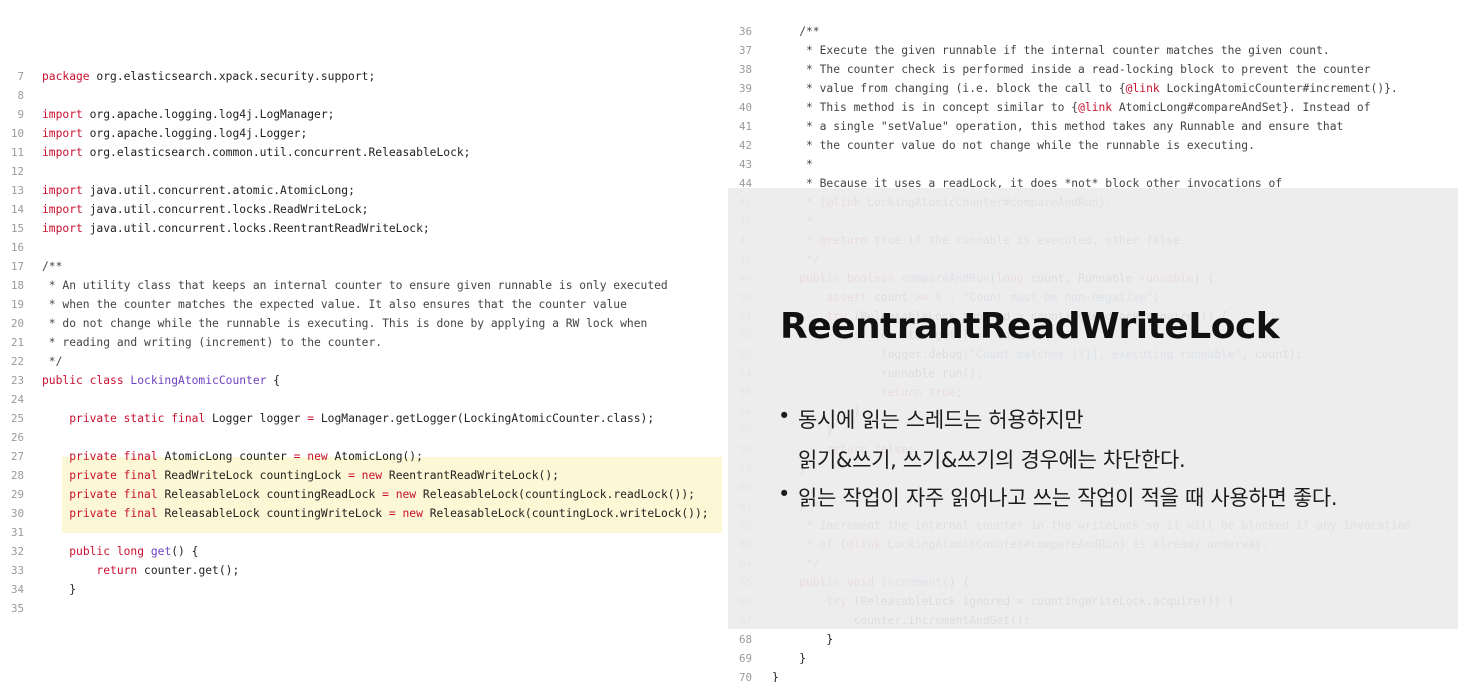 The height and width of the screenshot is (682, 1475). What do you see at coordinates (198, 380) in the screenshot?
I see `code-token: LockingAtomicCounter` at bounding box center [198, 380].